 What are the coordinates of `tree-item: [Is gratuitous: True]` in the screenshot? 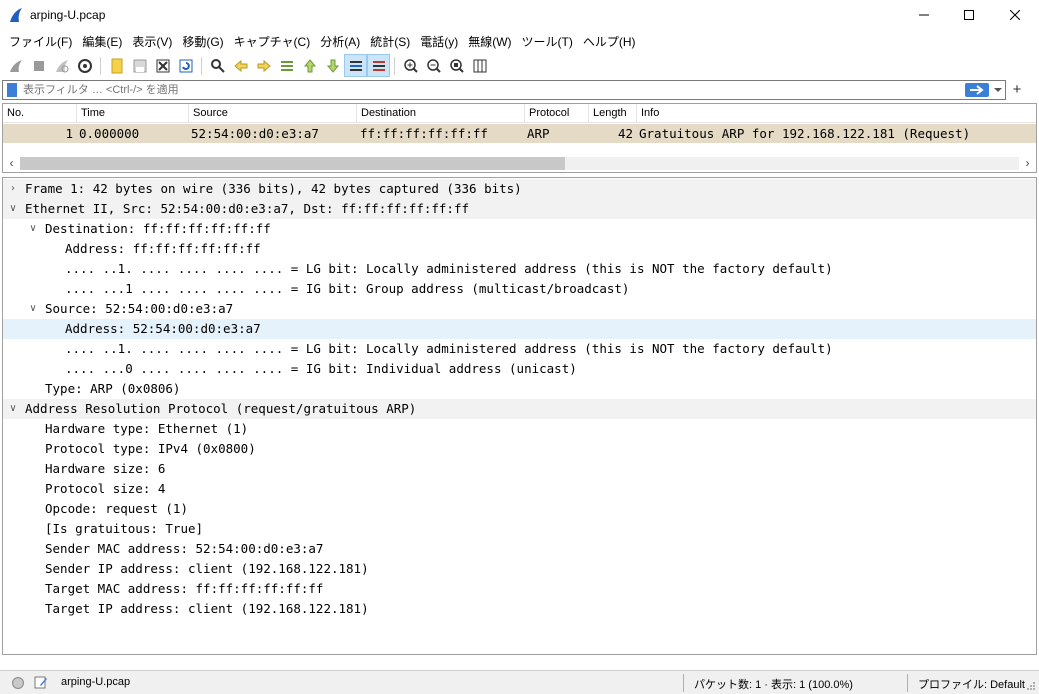 It's located at (519, 529).